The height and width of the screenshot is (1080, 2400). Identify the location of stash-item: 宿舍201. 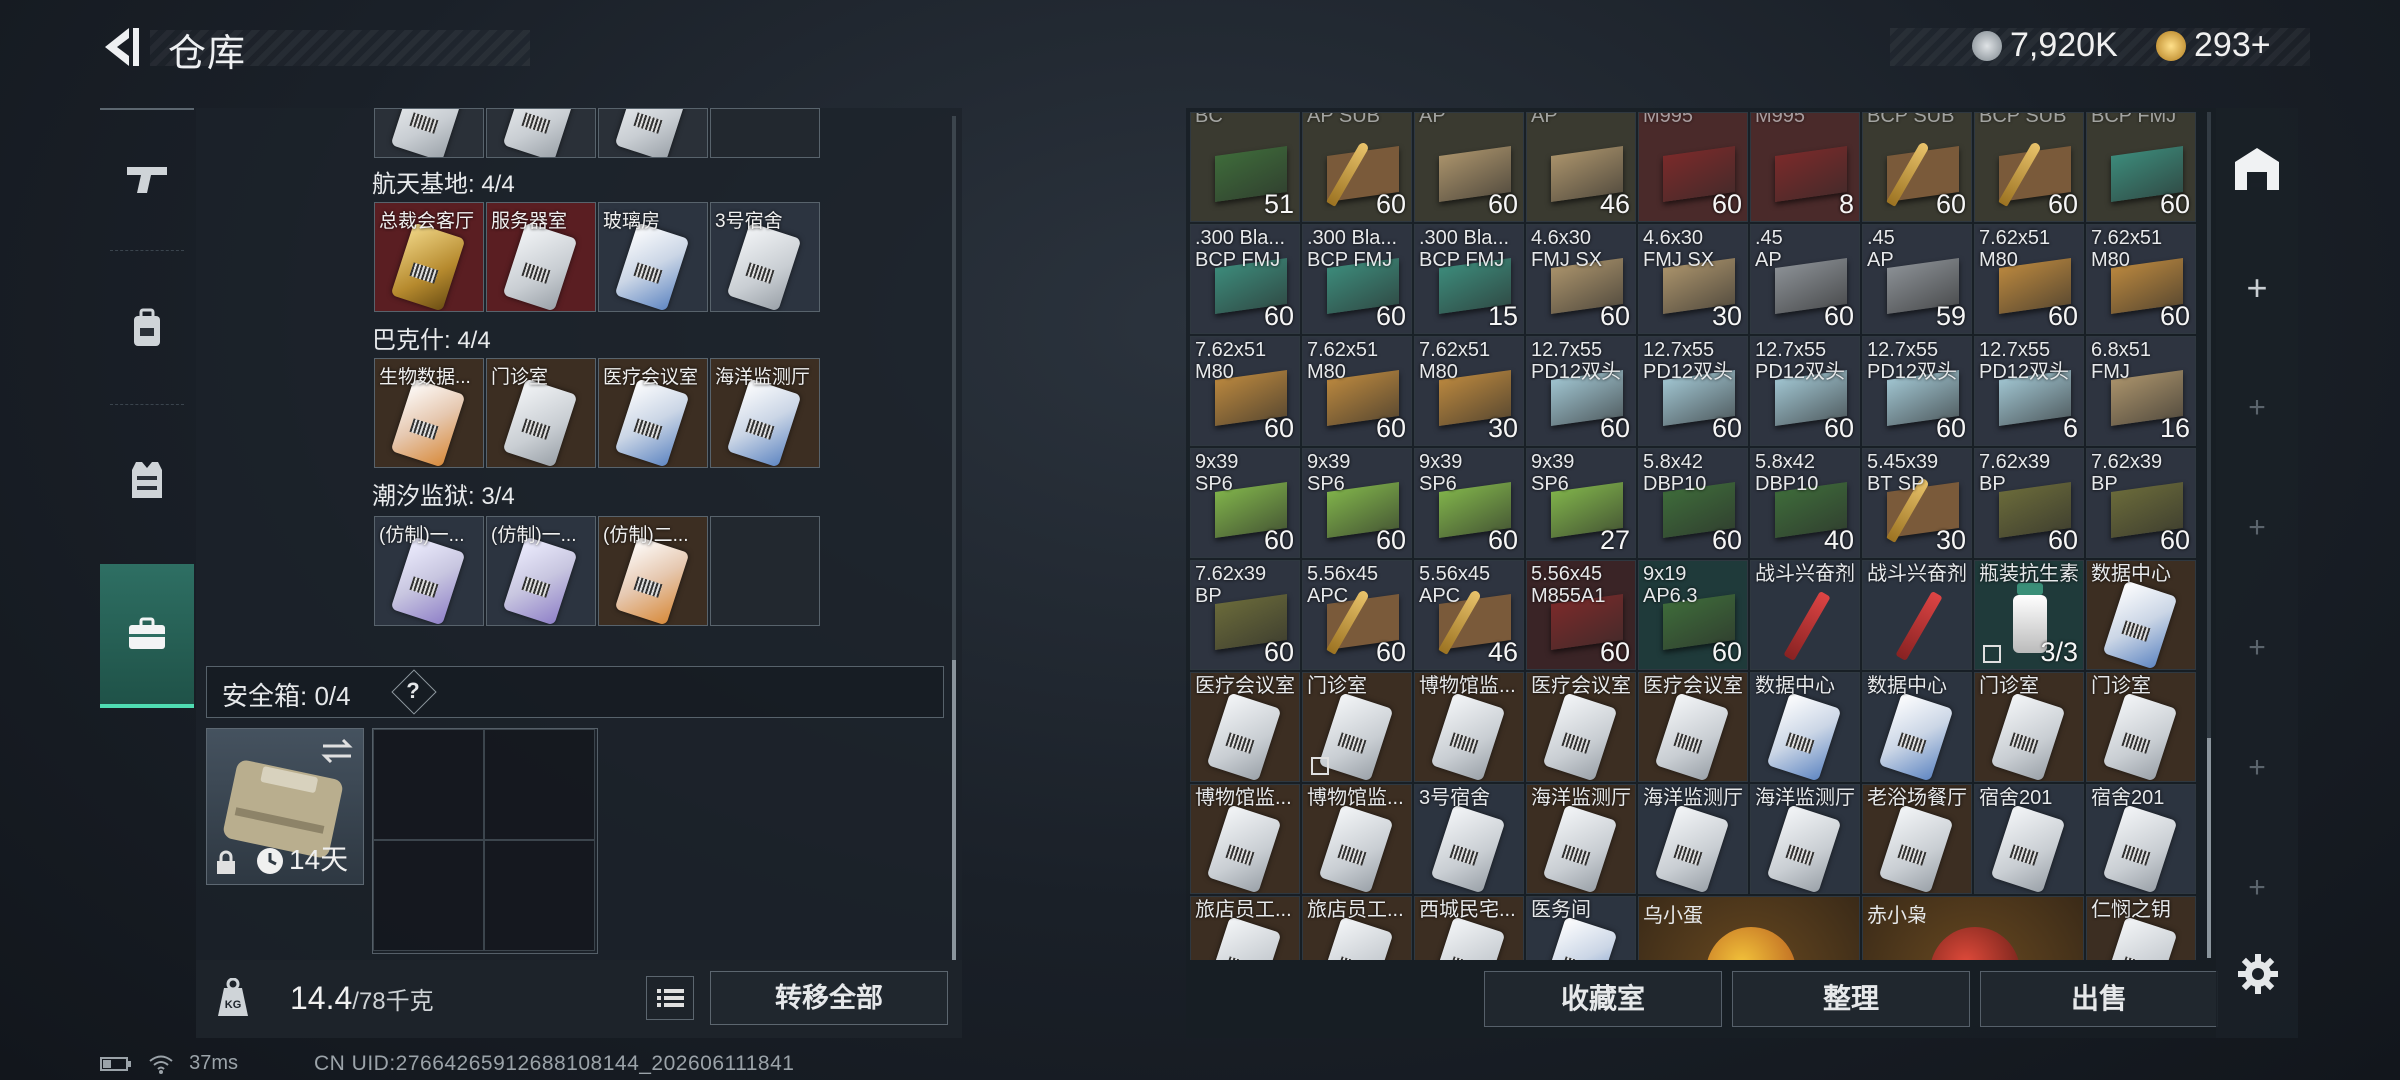
(2141, 839).